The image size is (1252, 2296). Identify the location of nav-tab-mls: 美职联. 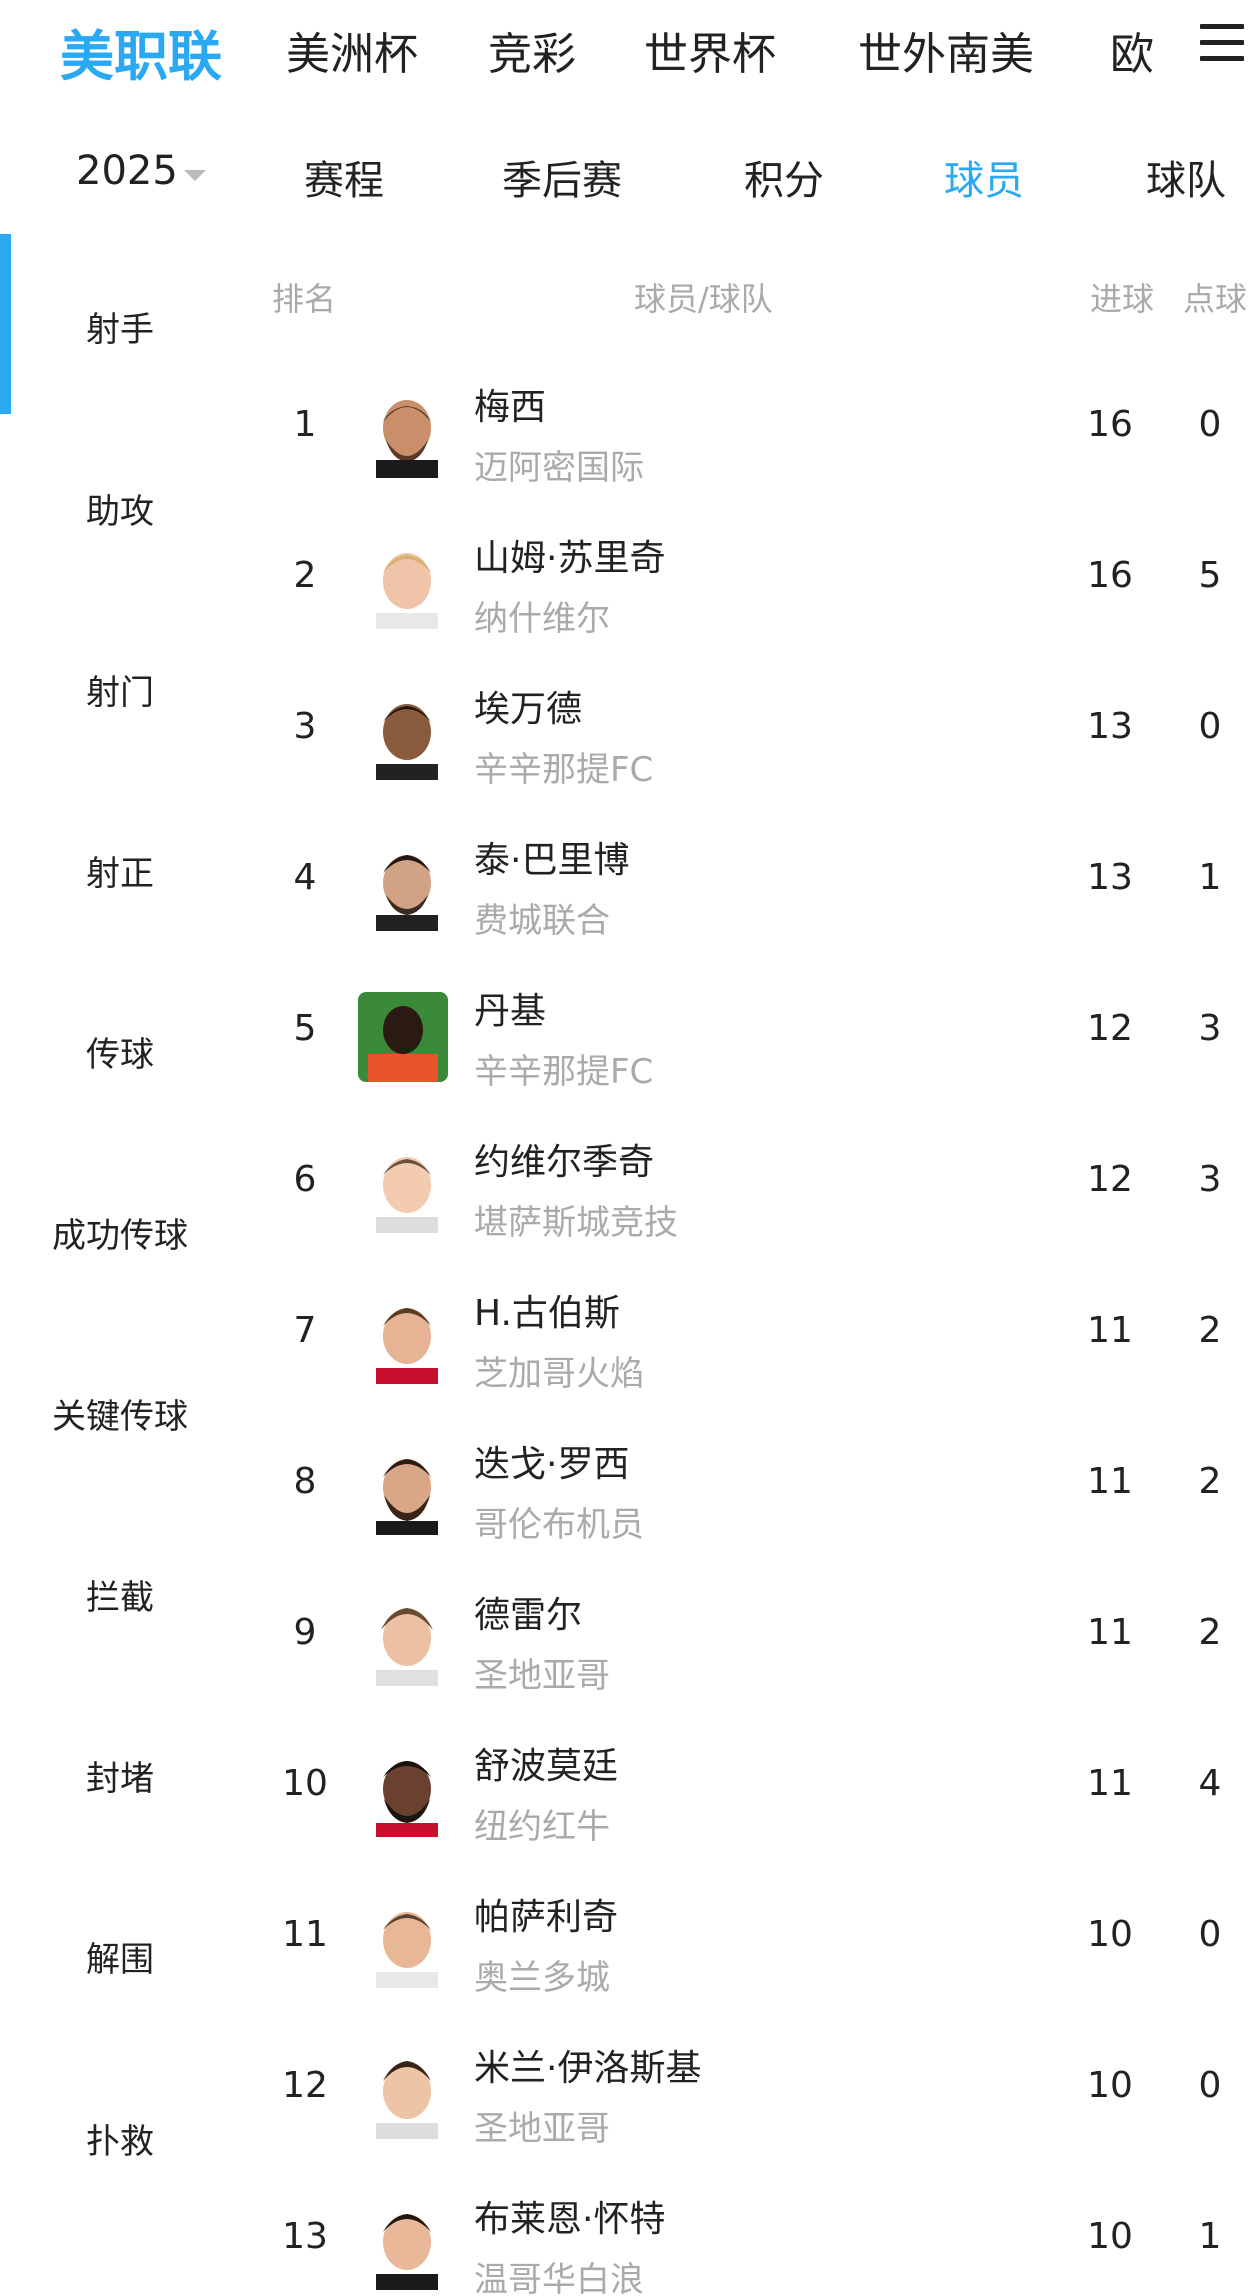
(141, 51).